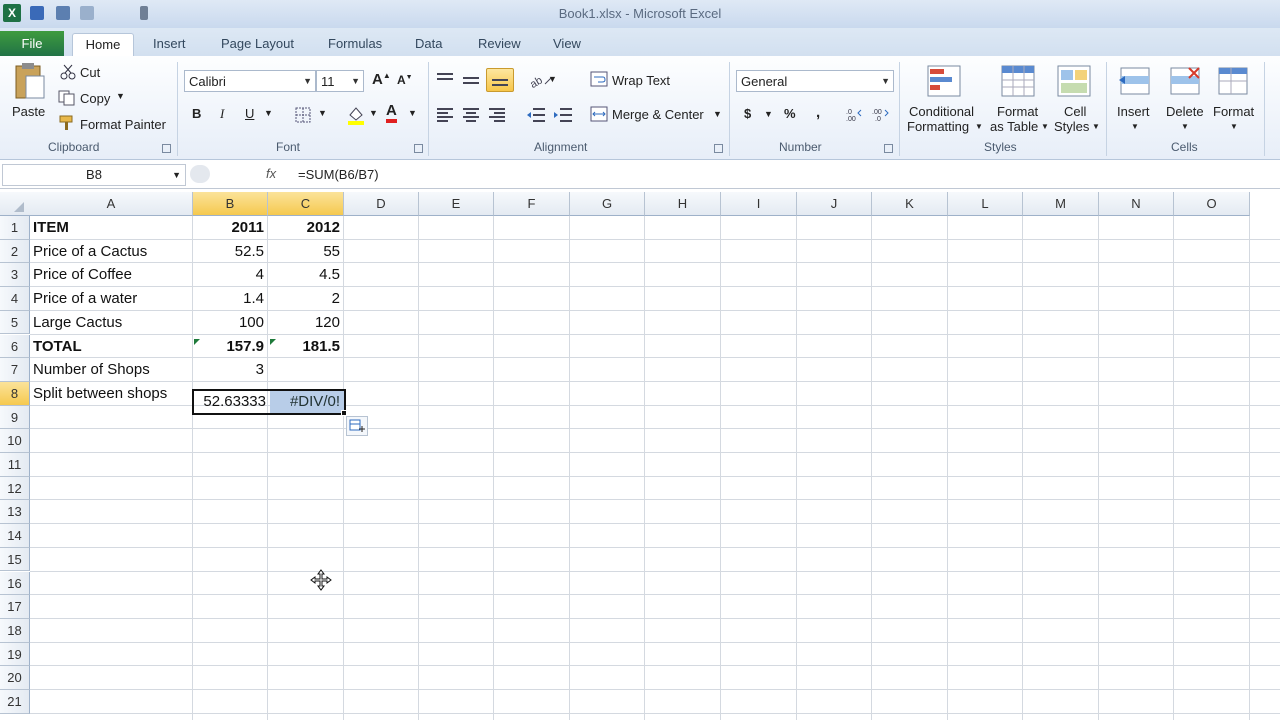 The image size is (1280, 720). I want to click on cell-b1: 2011, so click(230, 227).